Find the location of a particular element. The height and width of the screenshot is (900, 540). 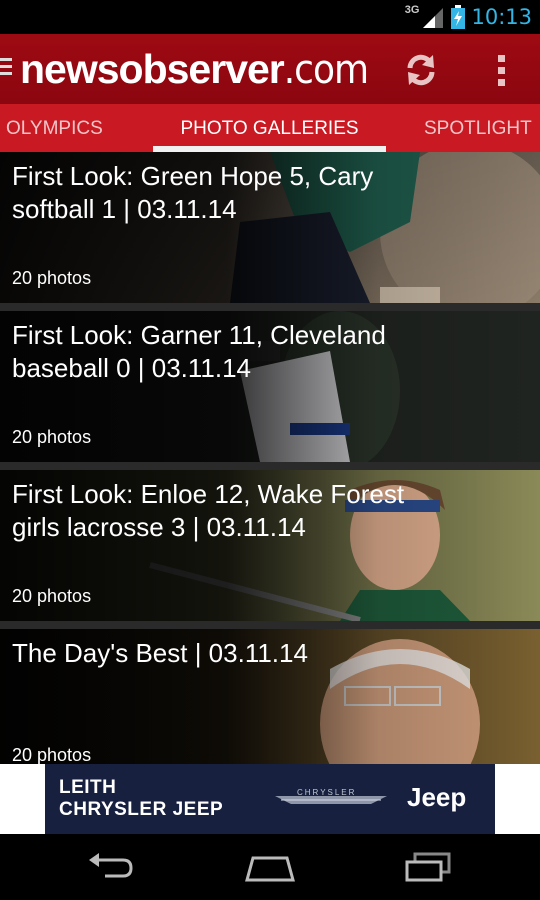

section-tabs: OLYMPICS PHOTO GALLERIES SPOTLIGHT is located at coordinates (270, 128).